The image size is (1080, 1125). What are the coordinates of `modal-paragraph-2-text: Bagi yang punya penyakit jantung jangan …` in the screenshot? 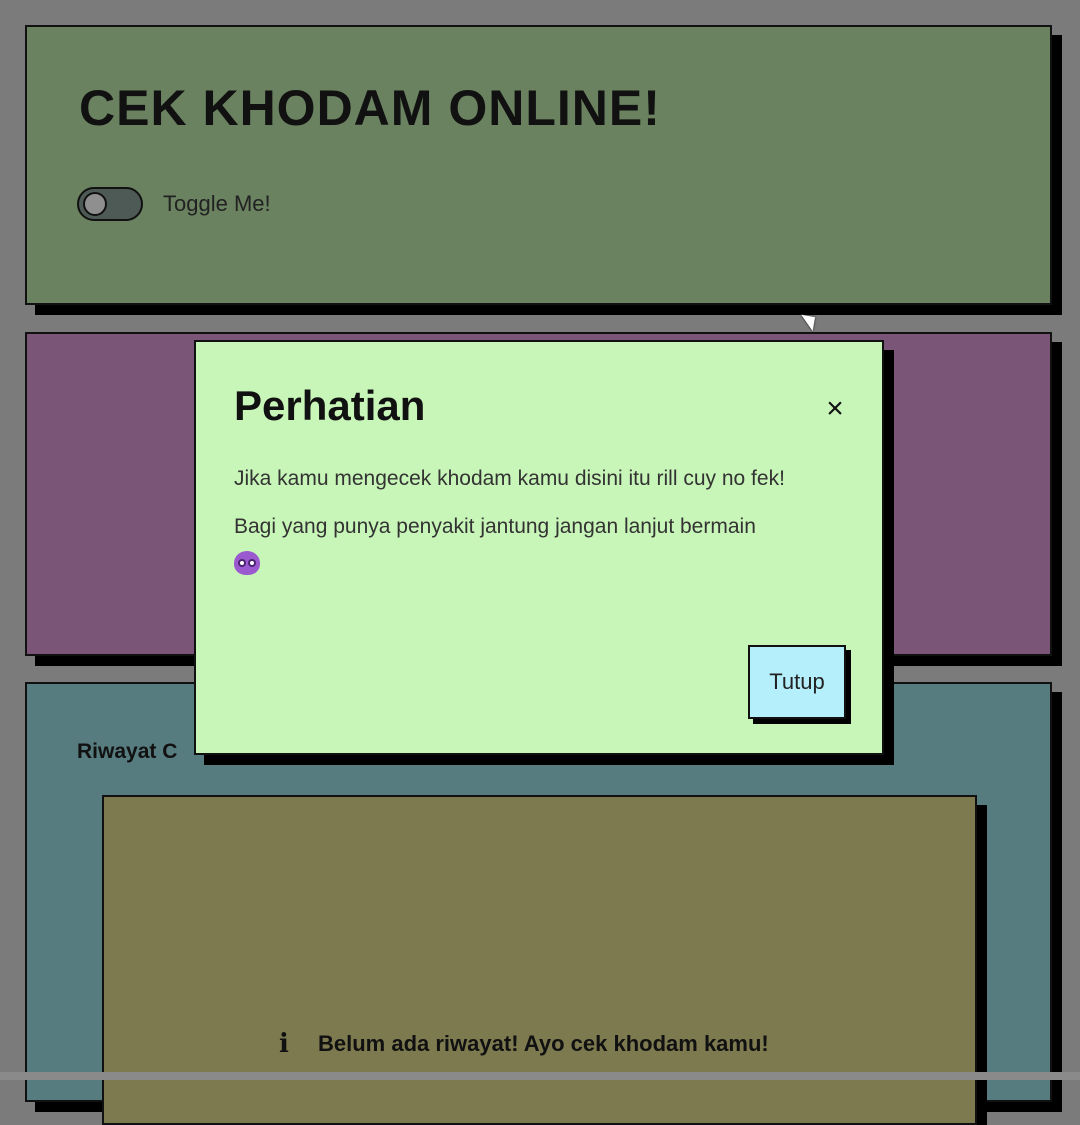 It's located at (495, 526).